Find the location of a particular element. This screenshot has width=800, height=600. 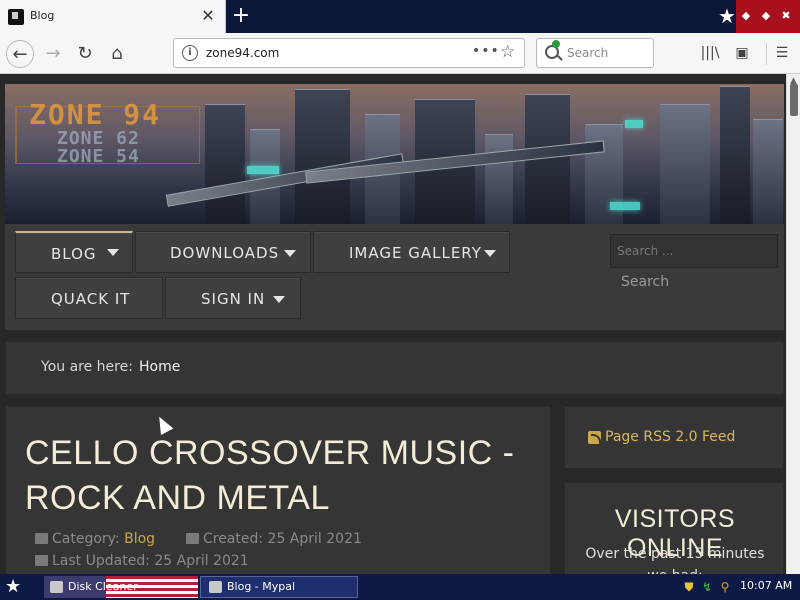

browser-app-icon is located at coordinates (215, 587).